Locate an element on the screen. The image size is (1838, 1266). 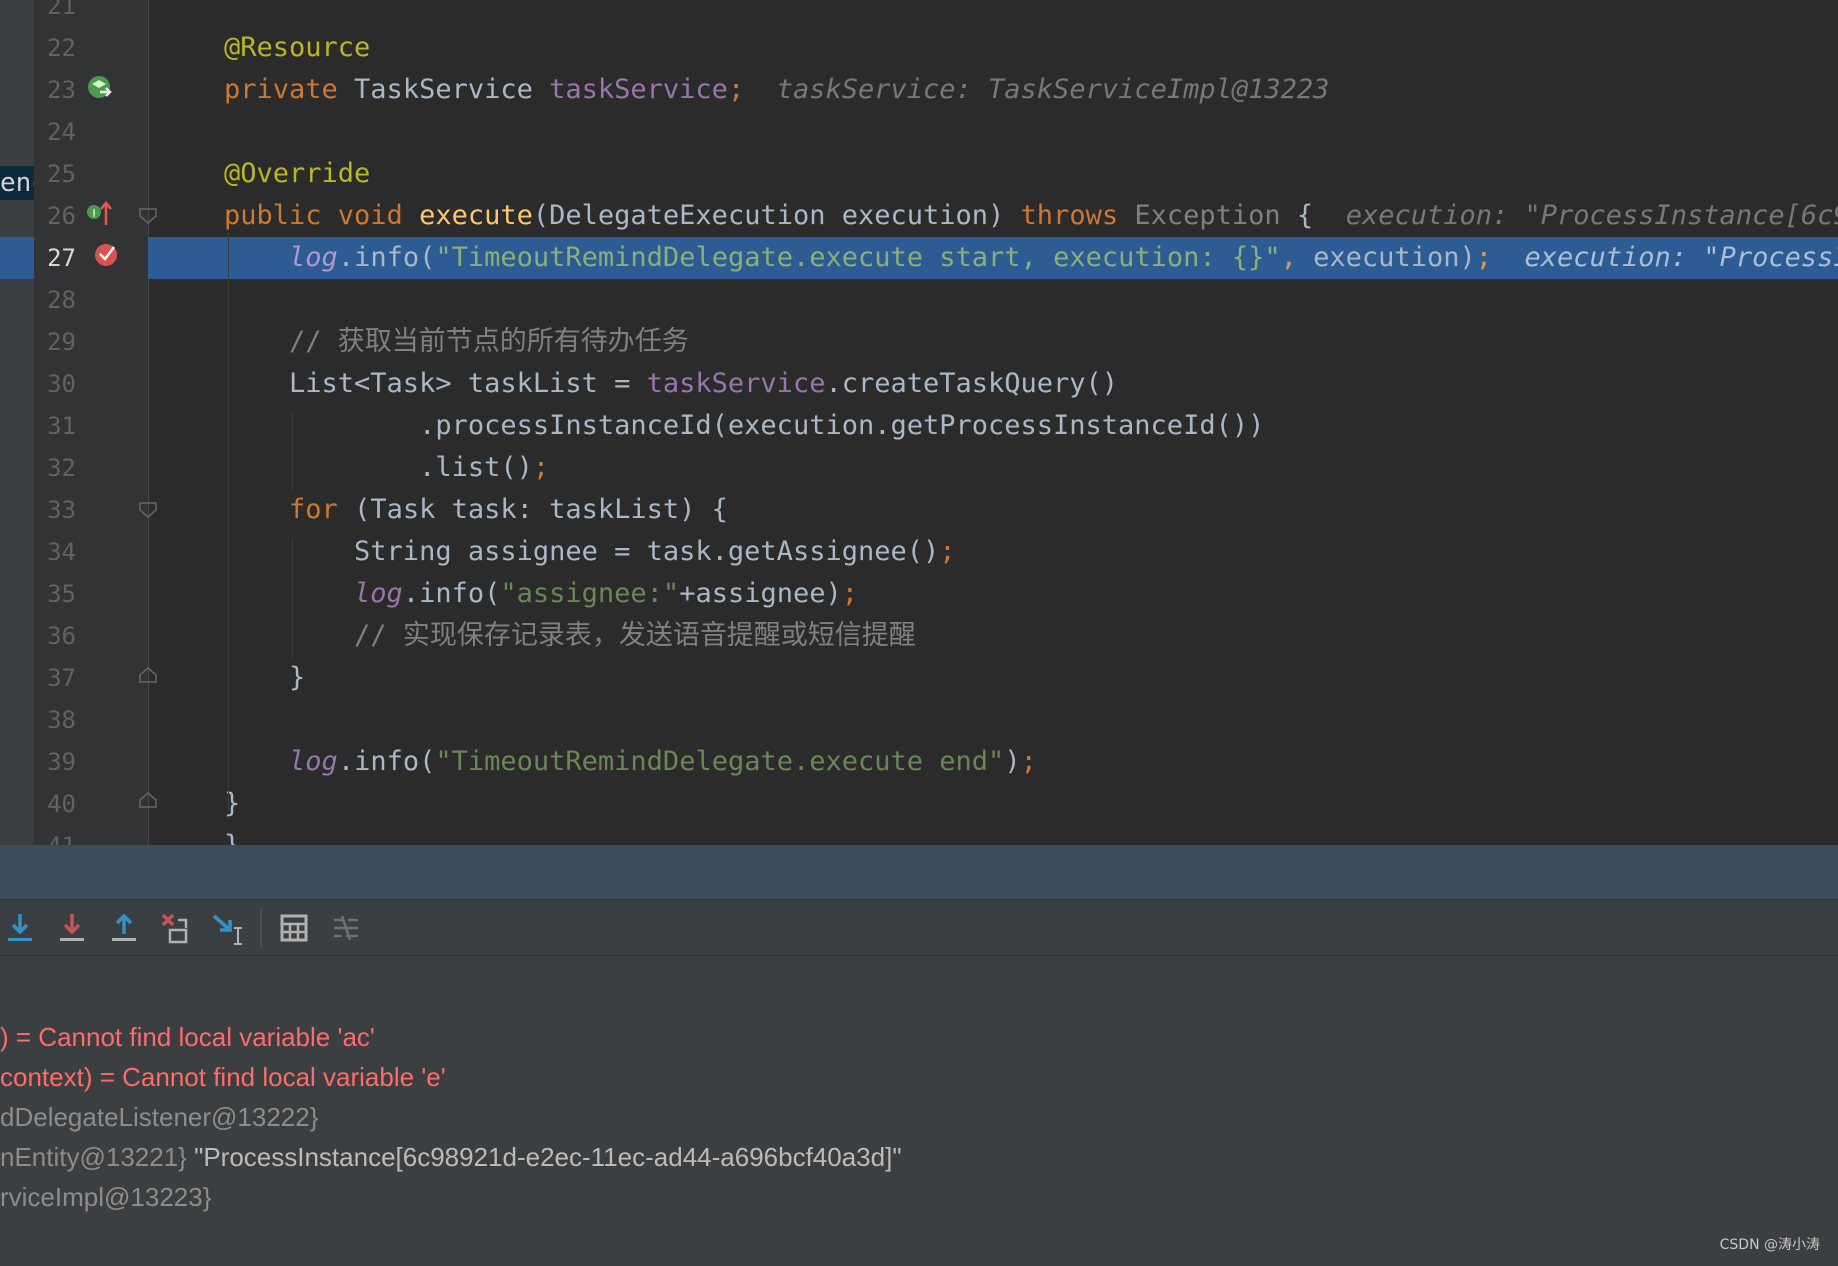
override-up-arrow-icon: I is located at coordinates (100, 213).